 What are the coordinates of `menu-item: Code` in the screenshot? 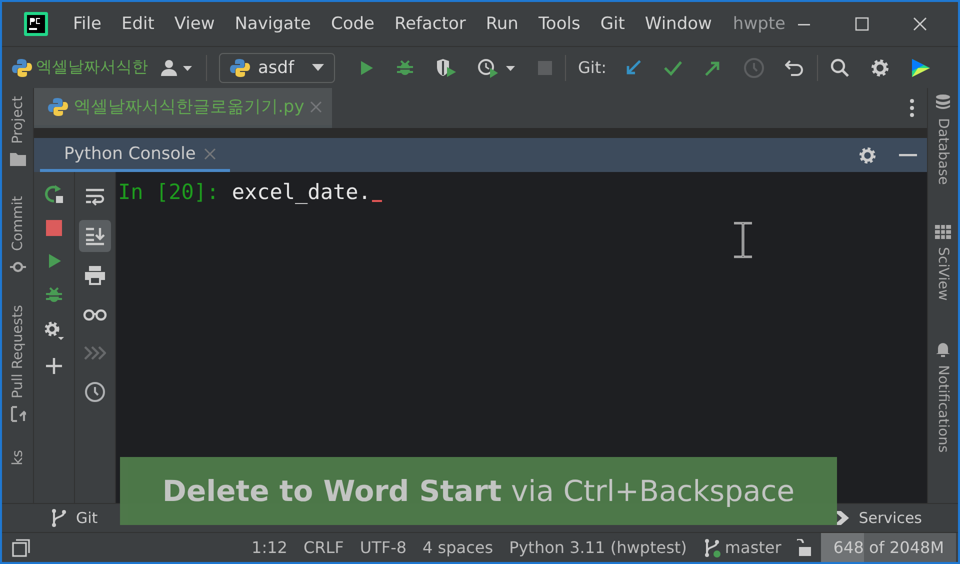 It's located at (353, 24).